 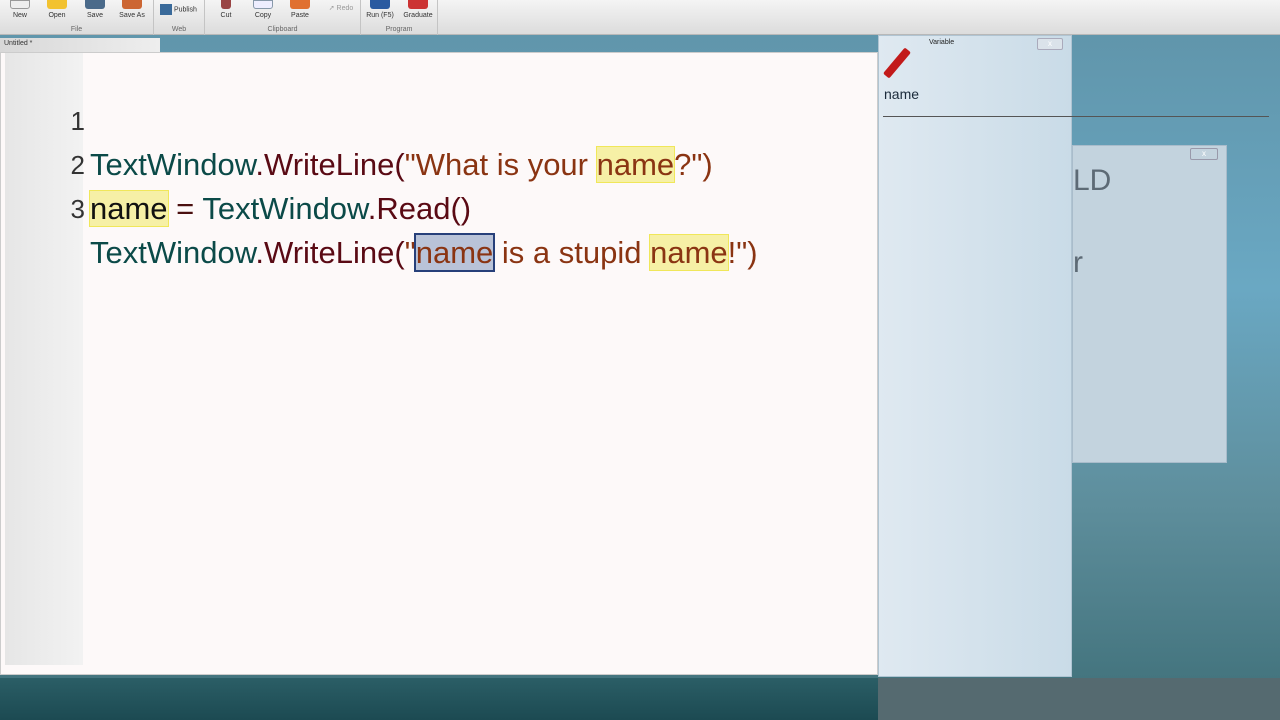 What do you see at coordinates (418, 4) in the screenshot?
I see `graduate-icon` at bounding box center [418, 4].